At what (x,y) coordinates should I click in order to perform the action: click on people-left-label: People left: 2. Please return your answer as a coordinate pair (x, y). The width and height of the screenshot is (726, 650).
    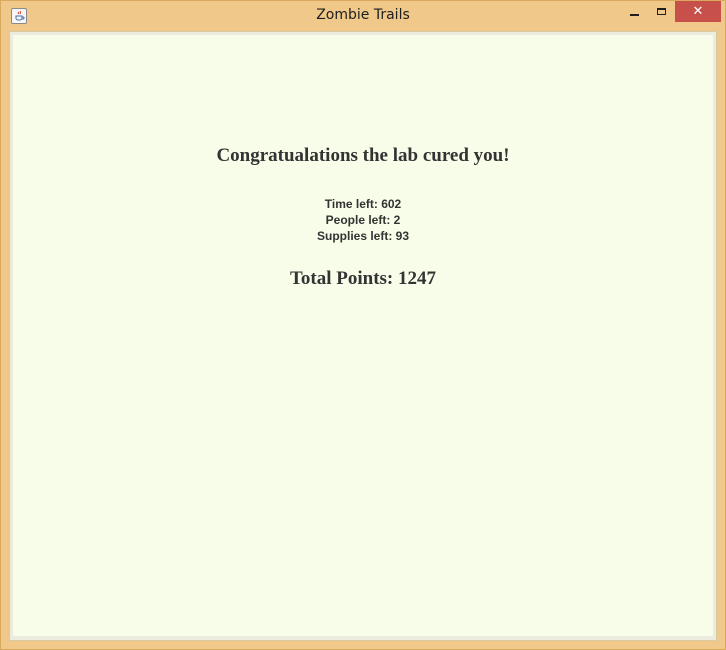
    Looking at the image, I should click on (363, 220).